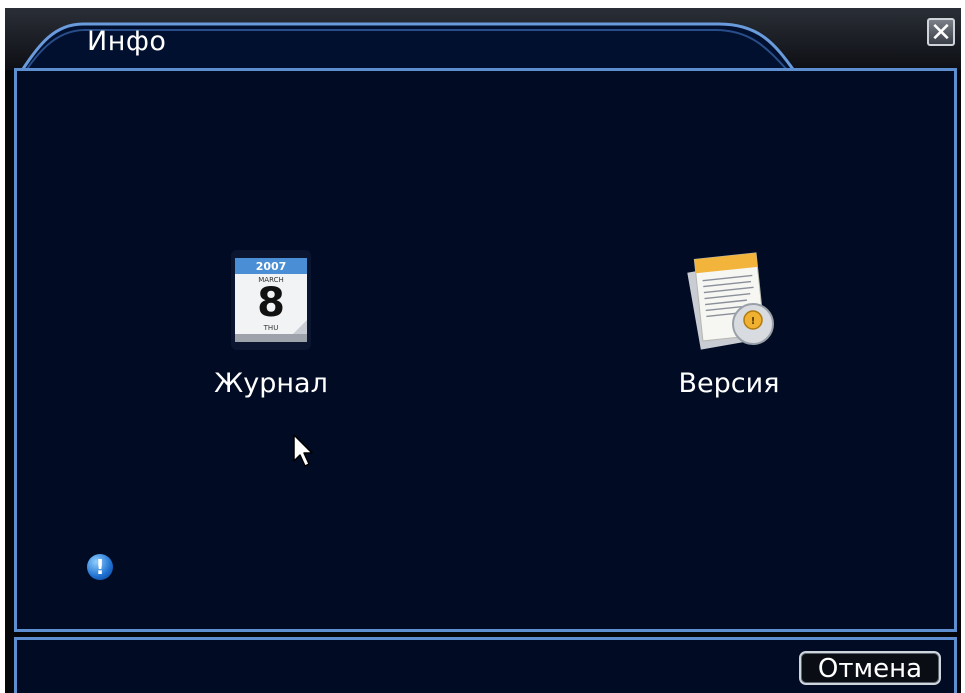 Image resolution: width=965 pixels, height=693 pixels. What do you see at coordinates (303, 450) in the screenshot?
I see `mouse-cursor-icon` at bounding box center [303, 450].